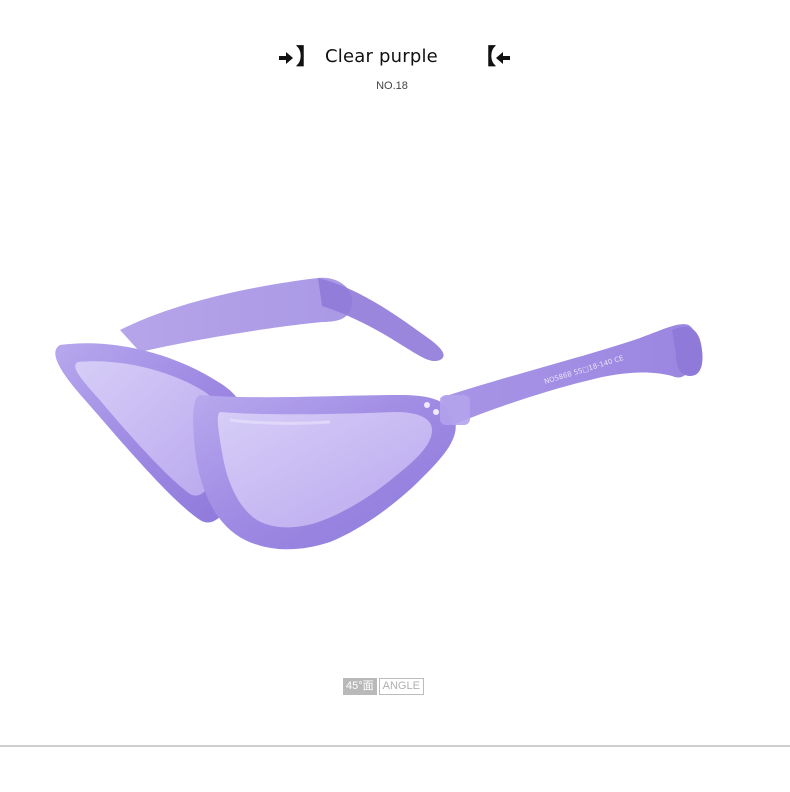 The image size is (790, 792). What do you see at coordinates (286, 58) in the screenshot?
I see `arrow-right-icon` at bounding box center [286, 58].